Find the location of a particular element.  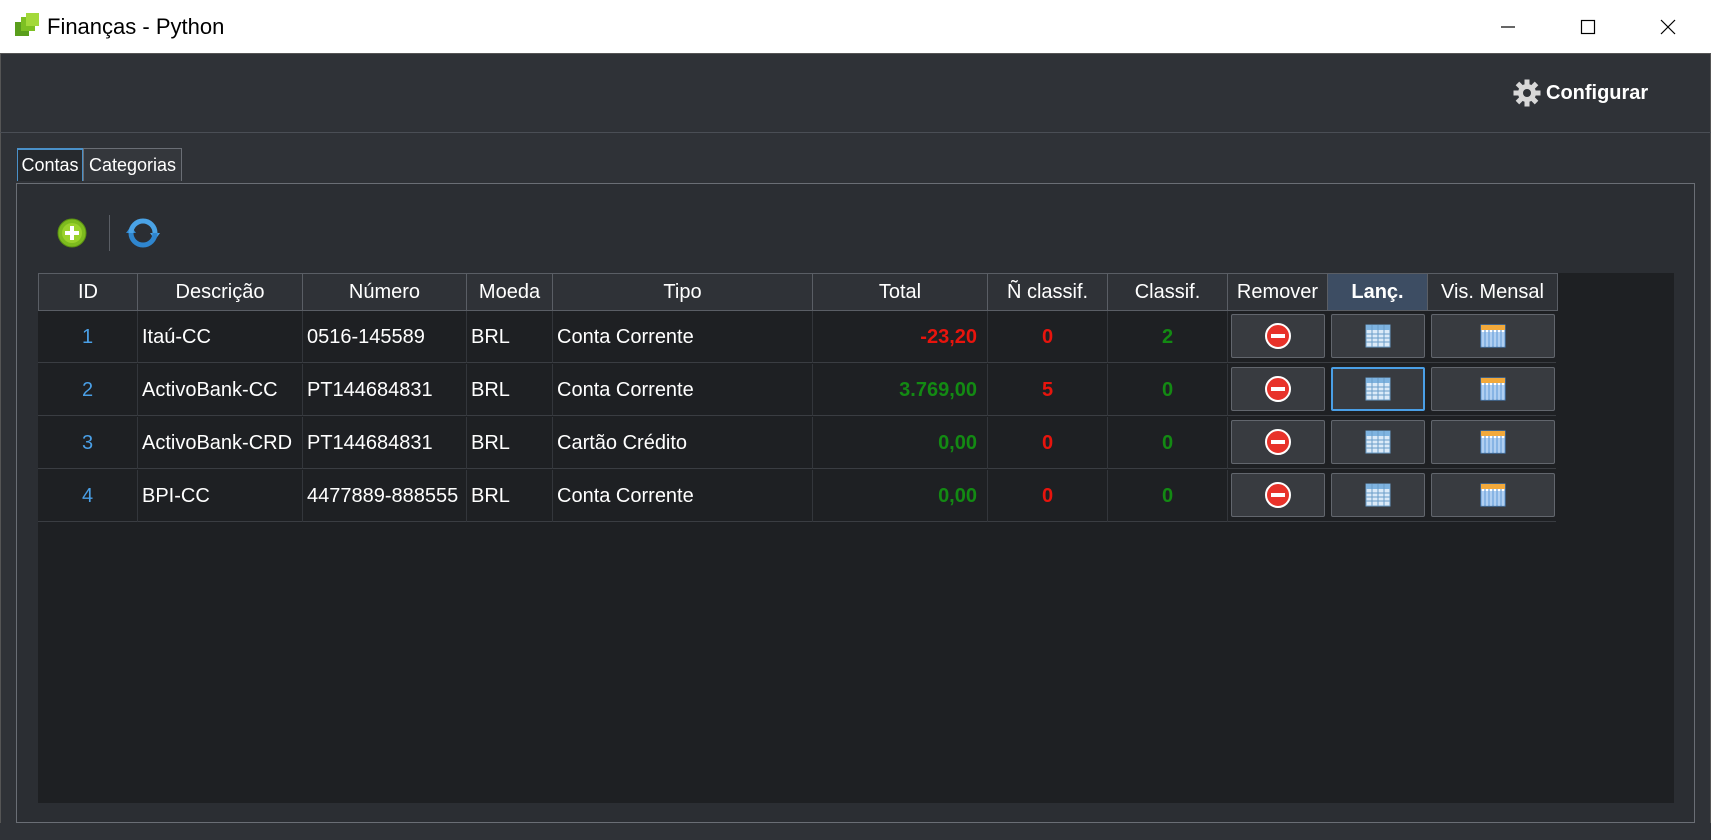

refresh-button is located at coordinates (143, 233).